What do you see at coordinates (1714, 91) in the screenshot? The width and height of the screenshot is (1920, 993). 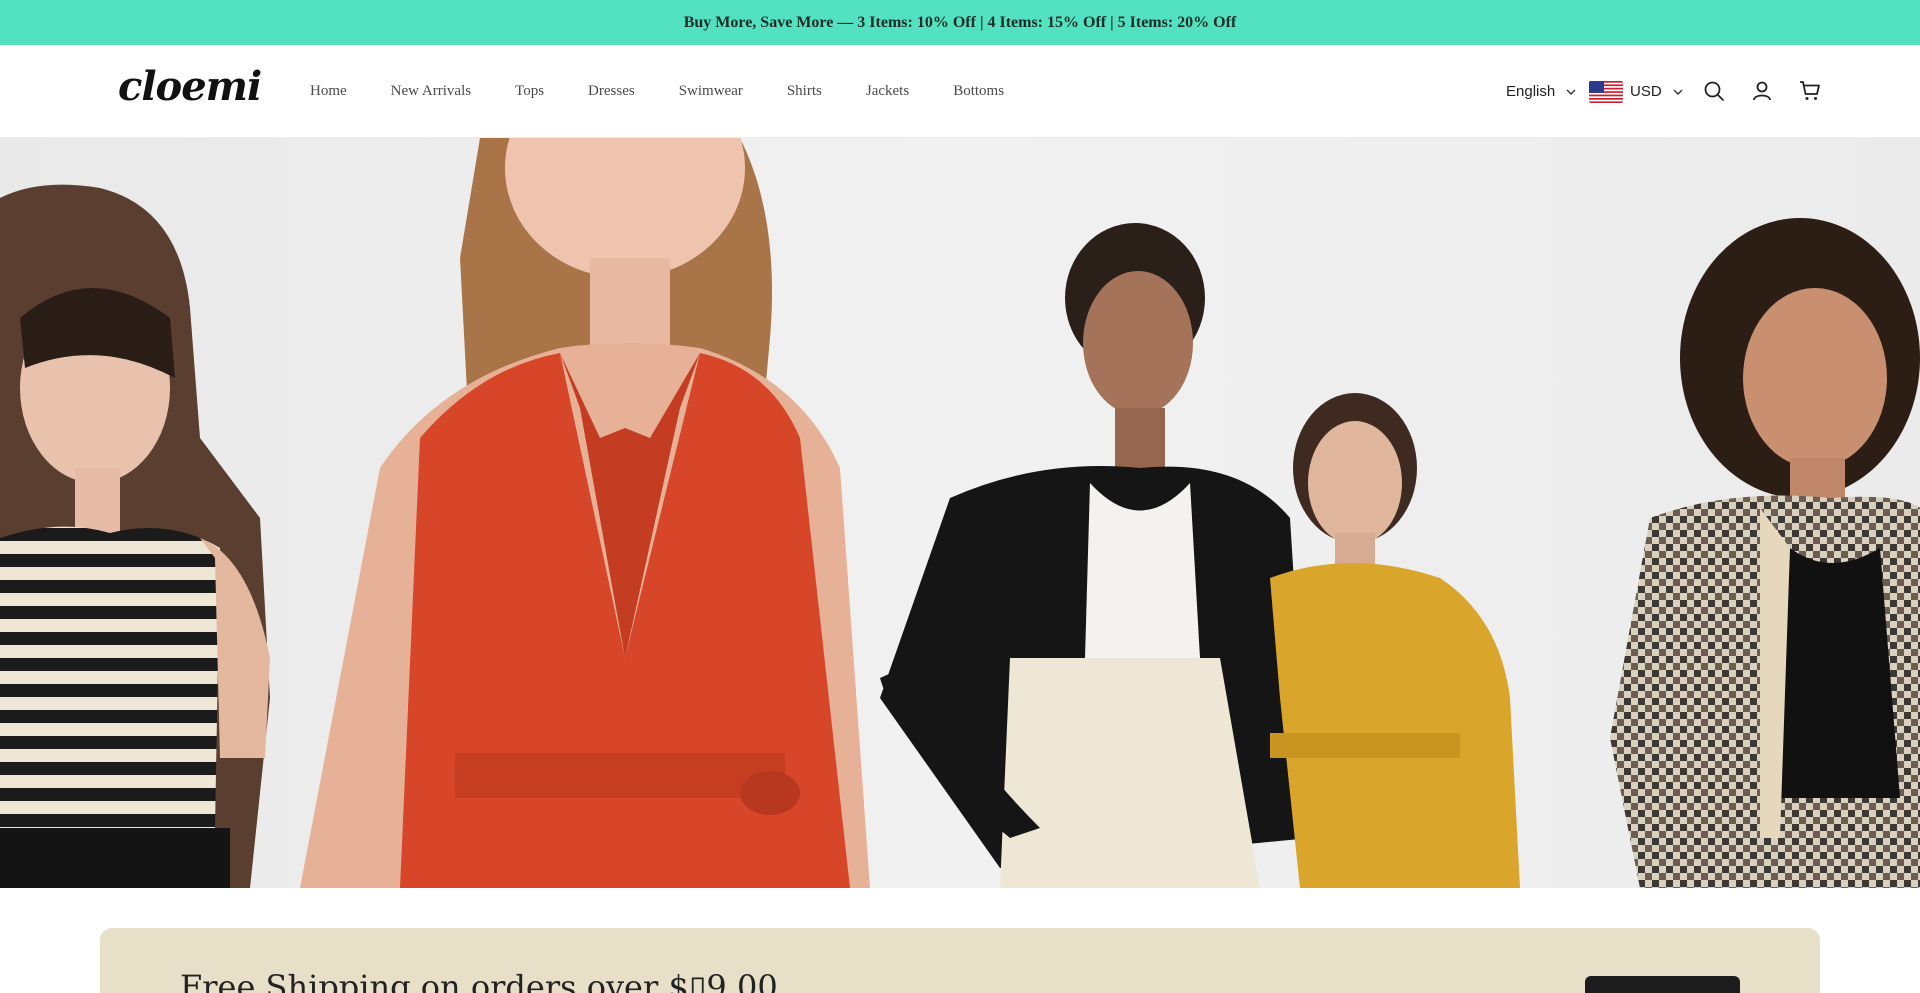 I see `search-icon` at bounding box center [1714, 91].